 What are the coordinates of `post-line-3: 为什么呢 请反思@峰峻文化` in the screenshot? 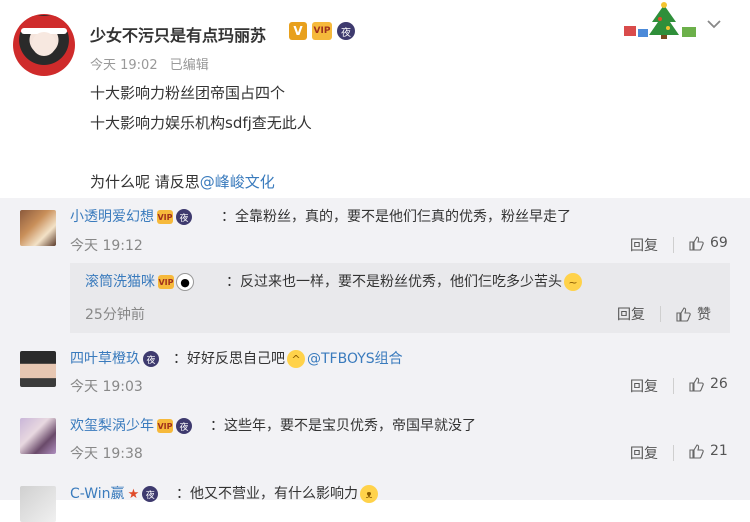 It's located at (182, 181).